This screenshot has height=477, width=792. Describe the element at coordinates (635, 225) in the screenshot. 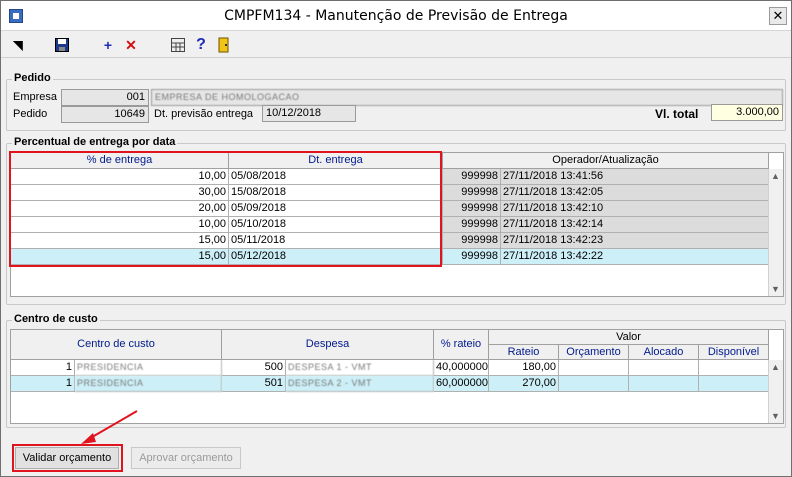

I see `atualizacao-cell: 27/11/2018 13:42:14` at that location.